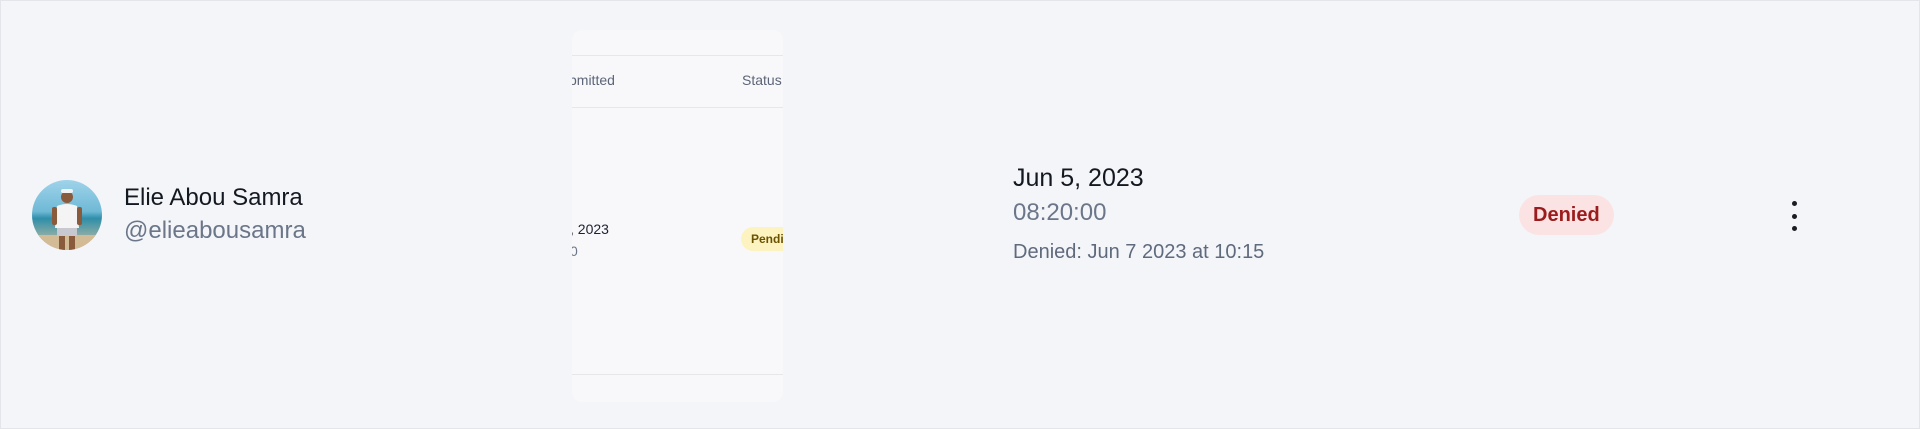 This screenshot has width=1920, height=429. I want to click on column-header-submitted: bmitted, so click(593, 80).